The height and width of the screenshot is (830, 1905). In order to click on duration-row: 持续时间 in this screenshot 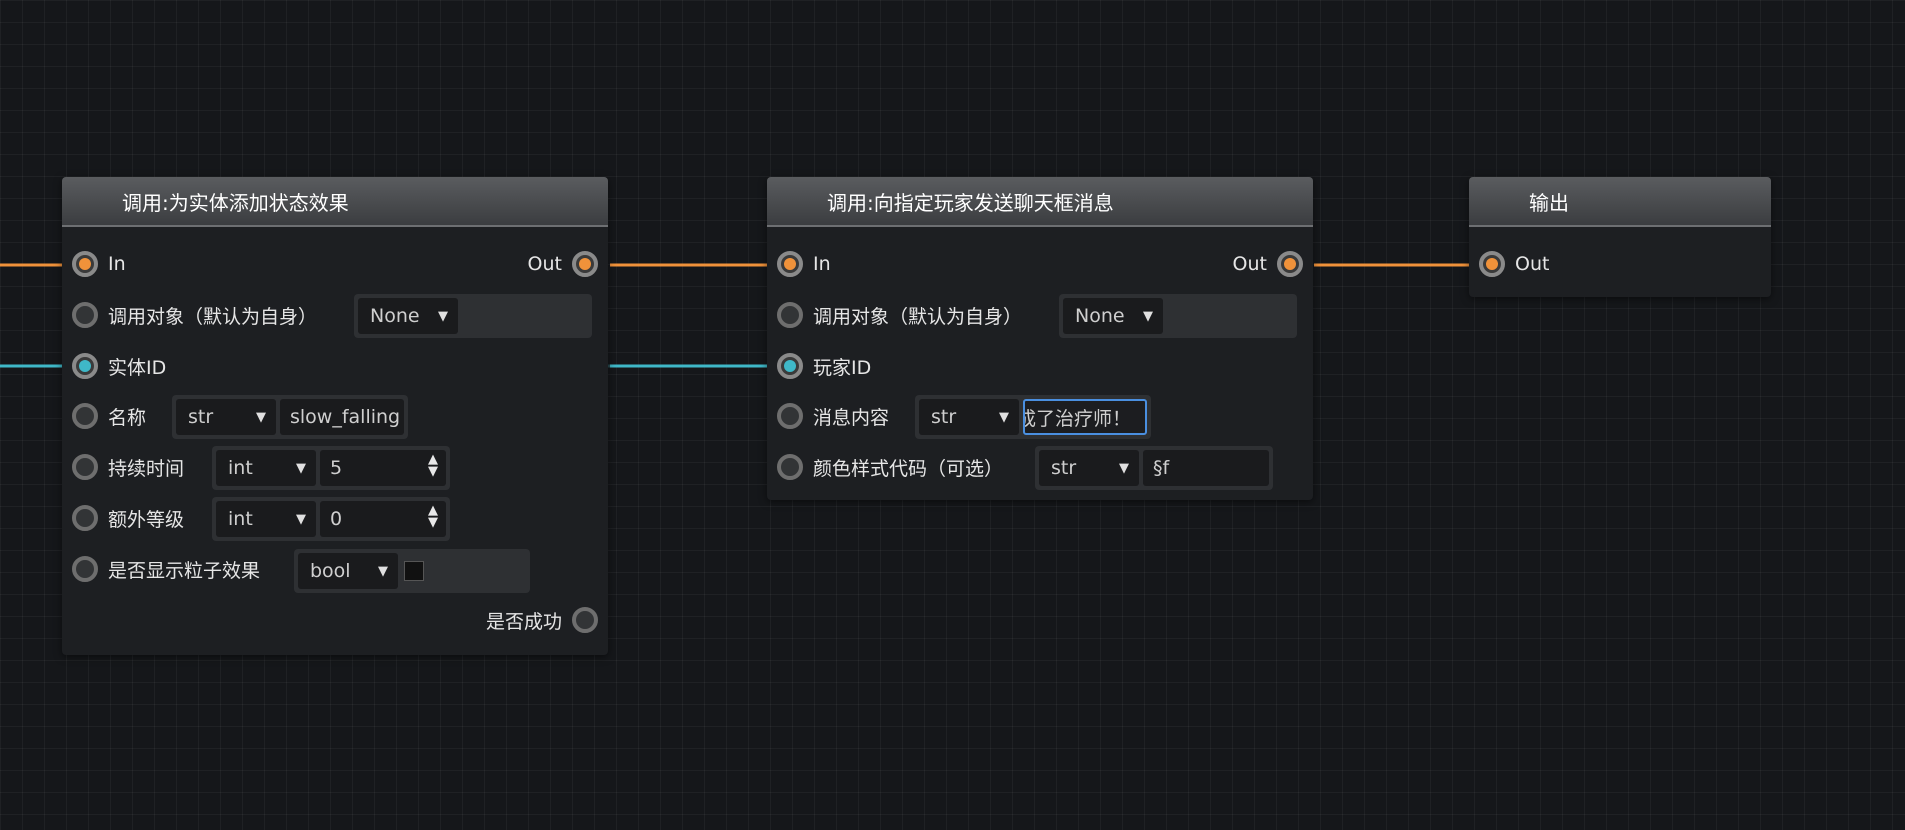, I will do `click(128, 467)`.